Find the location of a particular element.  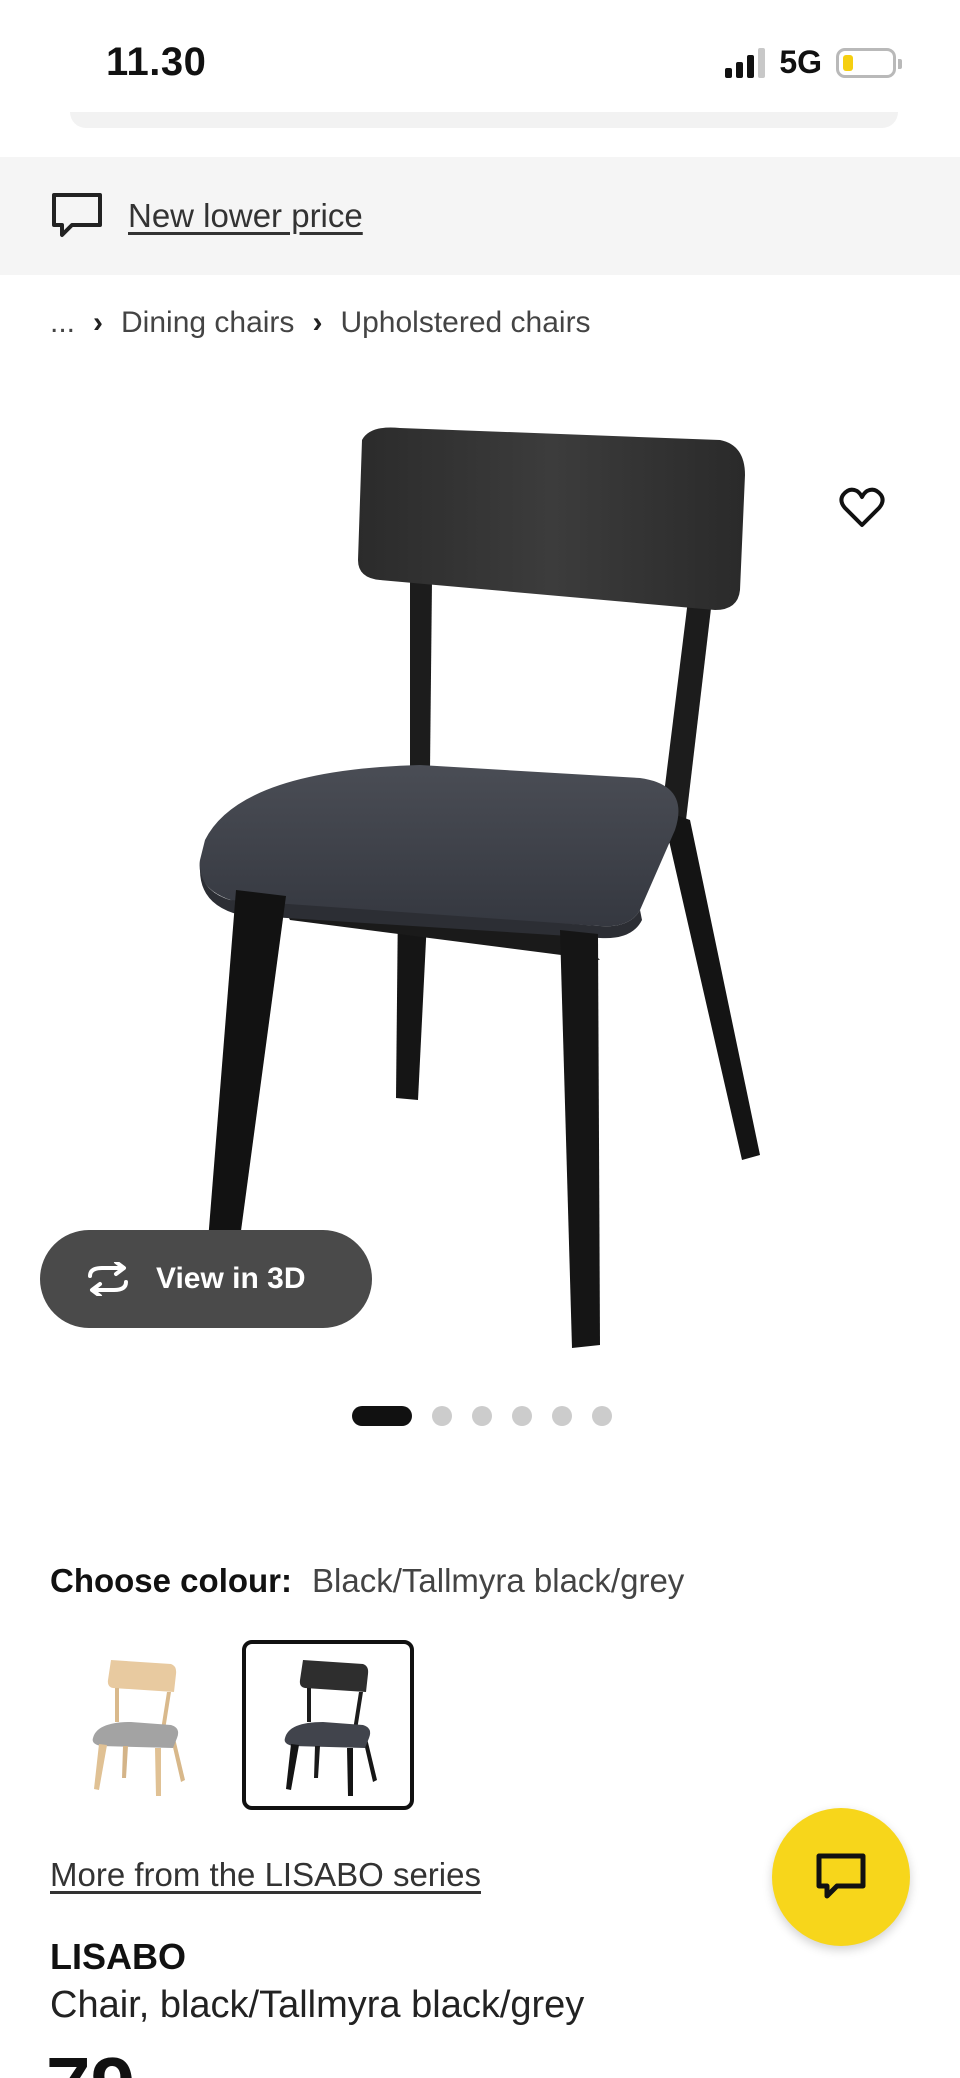

chat-icon is located at coordinates (841, 1876).